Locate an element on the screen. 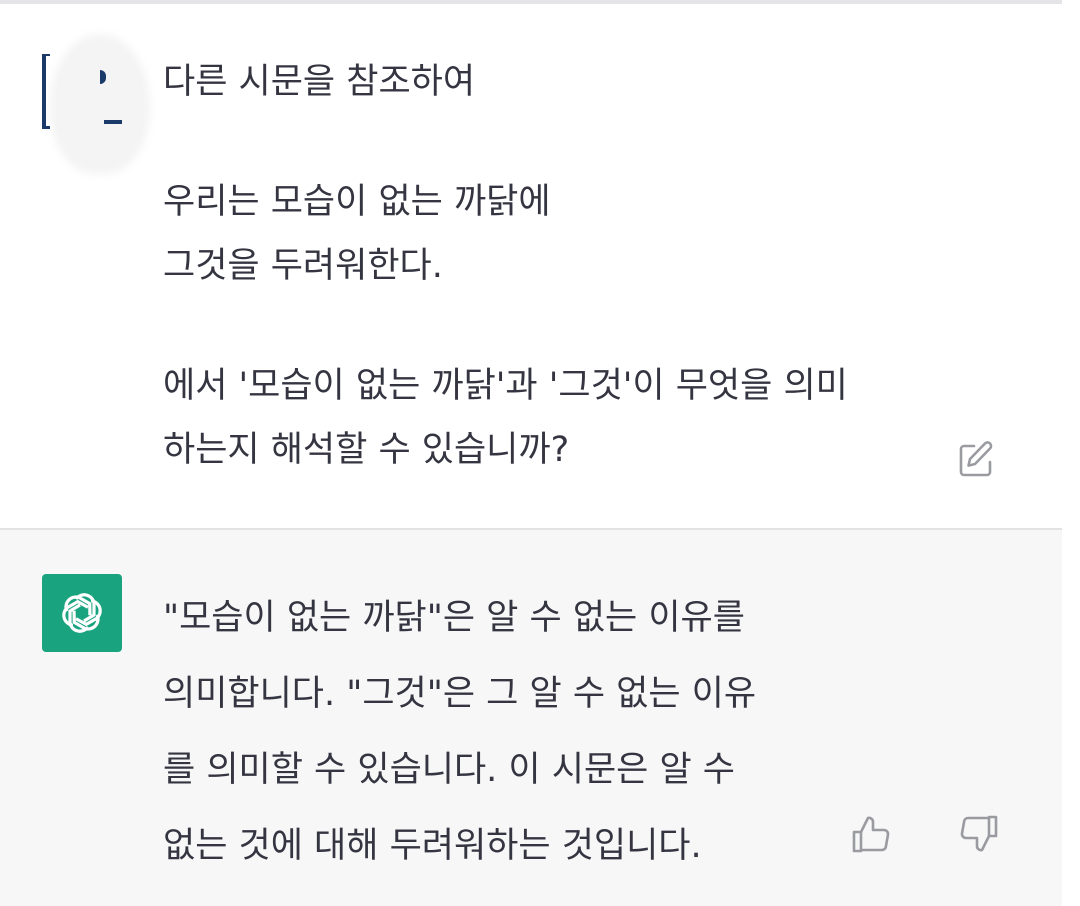 This screenshot has width=1080, height=906. avatar-redaction is located at coordinates (100, 104).